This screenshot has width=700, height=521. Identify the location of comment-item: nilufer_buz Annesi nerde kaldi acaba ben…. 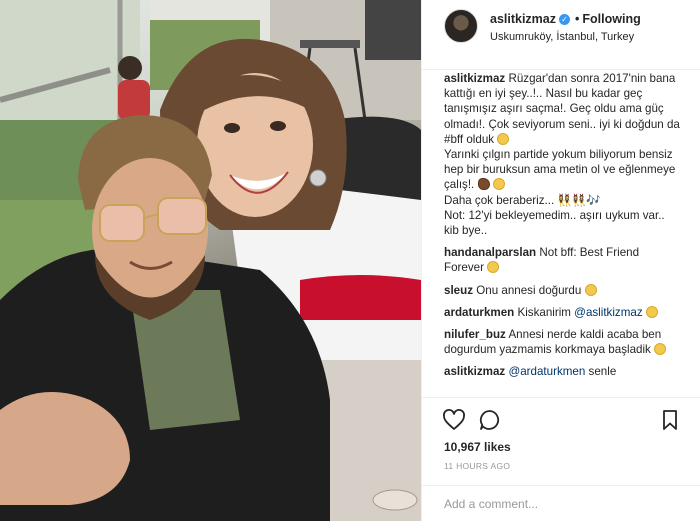
(562, 342).